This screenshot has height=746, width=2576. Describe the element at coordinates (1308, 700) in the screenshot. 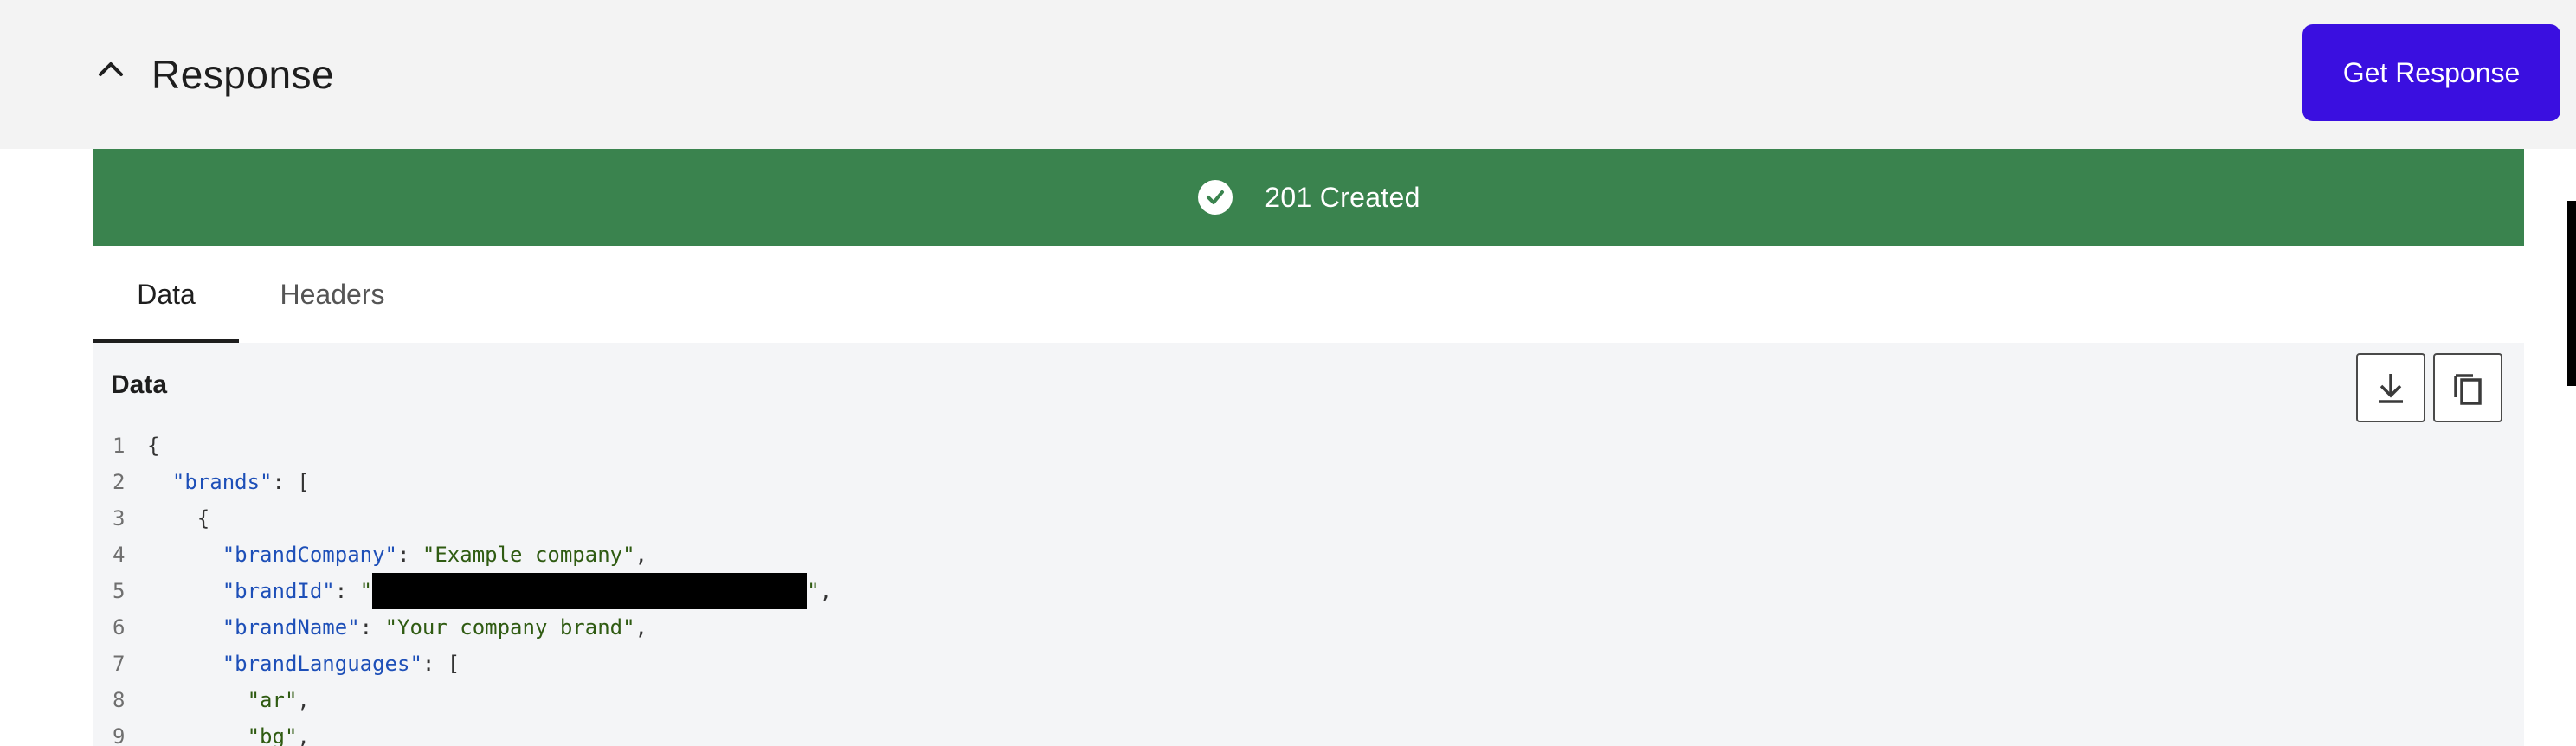

I see `code-line: 8 "ar",` at that location.